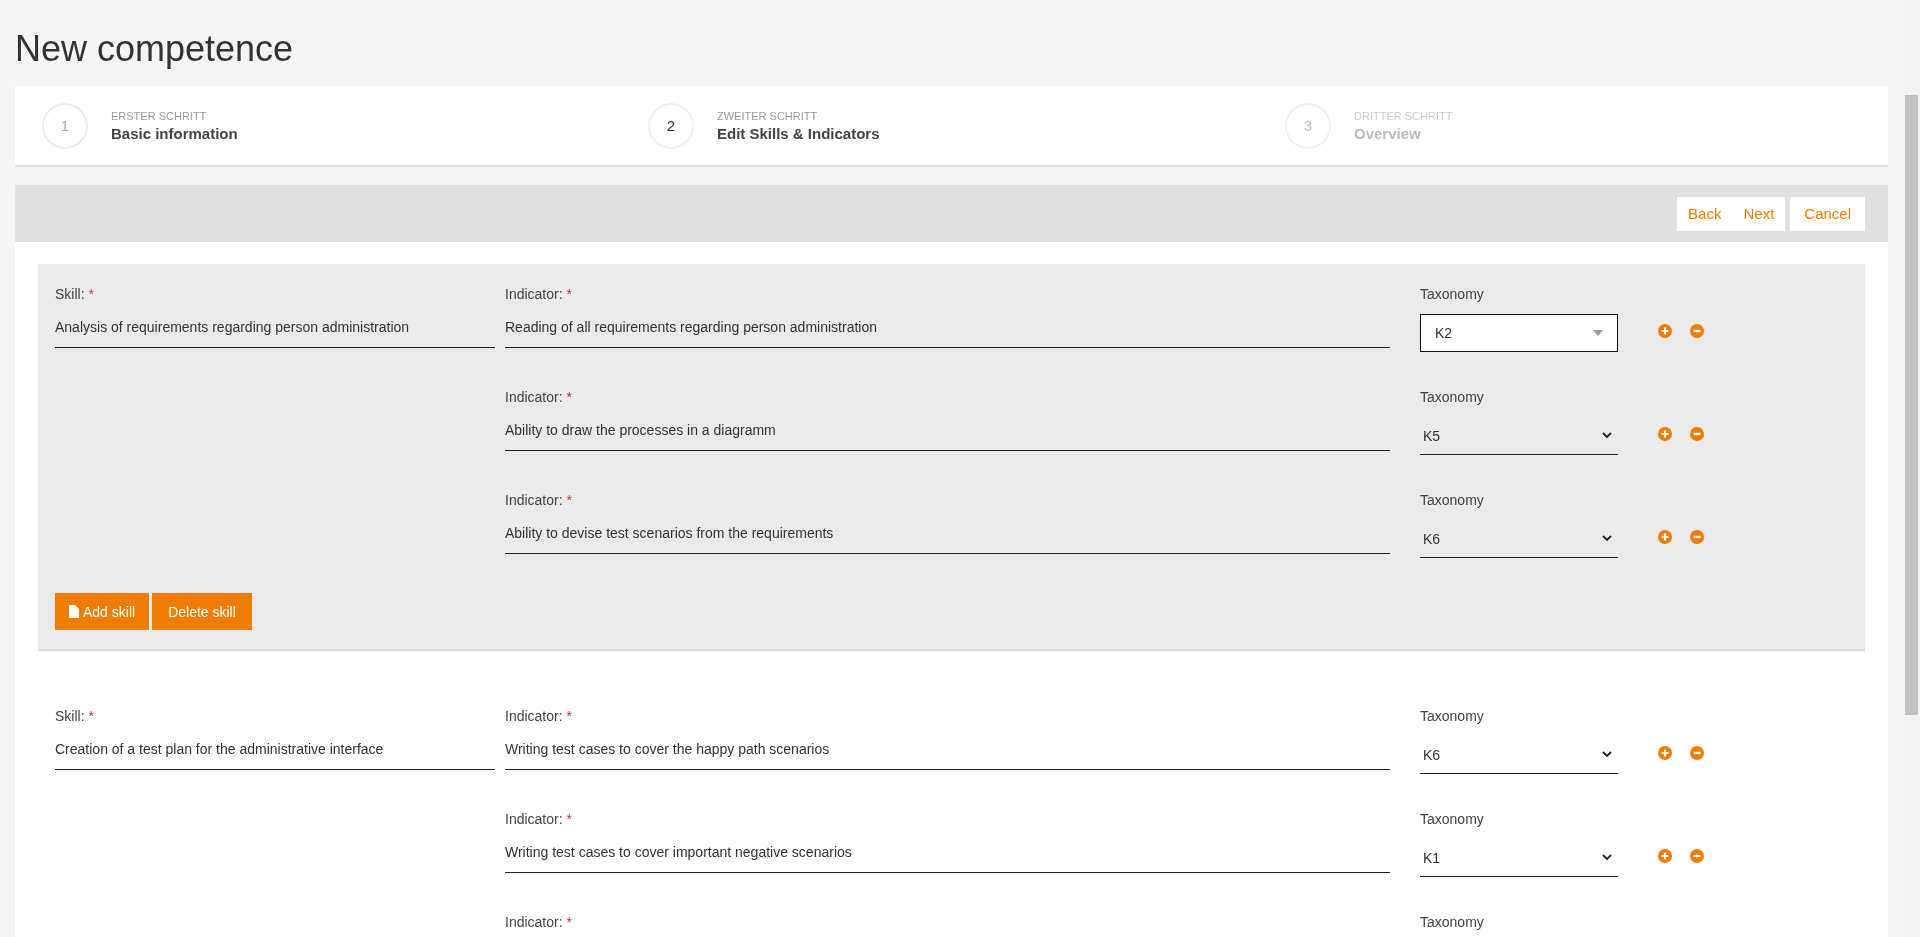 Image resolution: width=1920 pixels, height=937 pixels. I want to click on indicator-input: Ability to devise test scenarios from the requirements, so click(947, 539).